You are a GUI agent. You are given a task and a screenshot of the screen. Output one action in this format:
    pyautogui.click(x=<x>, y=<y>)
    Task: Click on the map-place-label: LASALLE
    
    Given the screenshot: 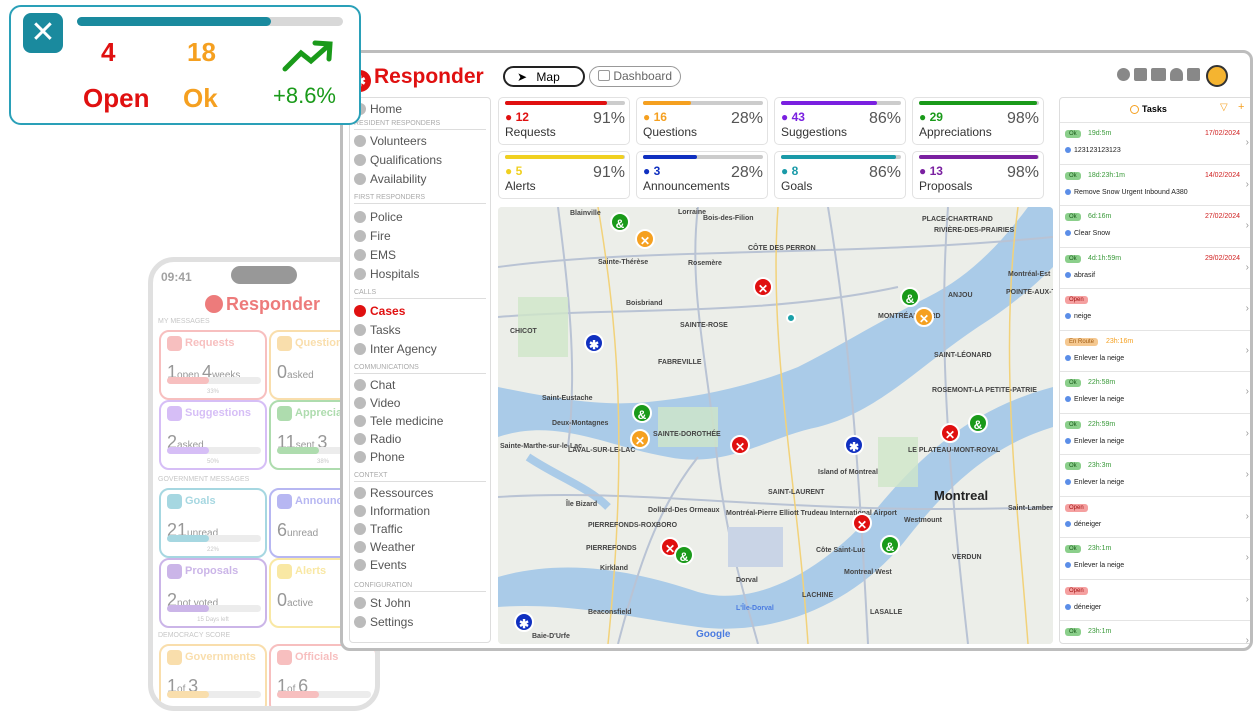 What is the action you would take?
    pyautogui.click(x=886, y=612)
    